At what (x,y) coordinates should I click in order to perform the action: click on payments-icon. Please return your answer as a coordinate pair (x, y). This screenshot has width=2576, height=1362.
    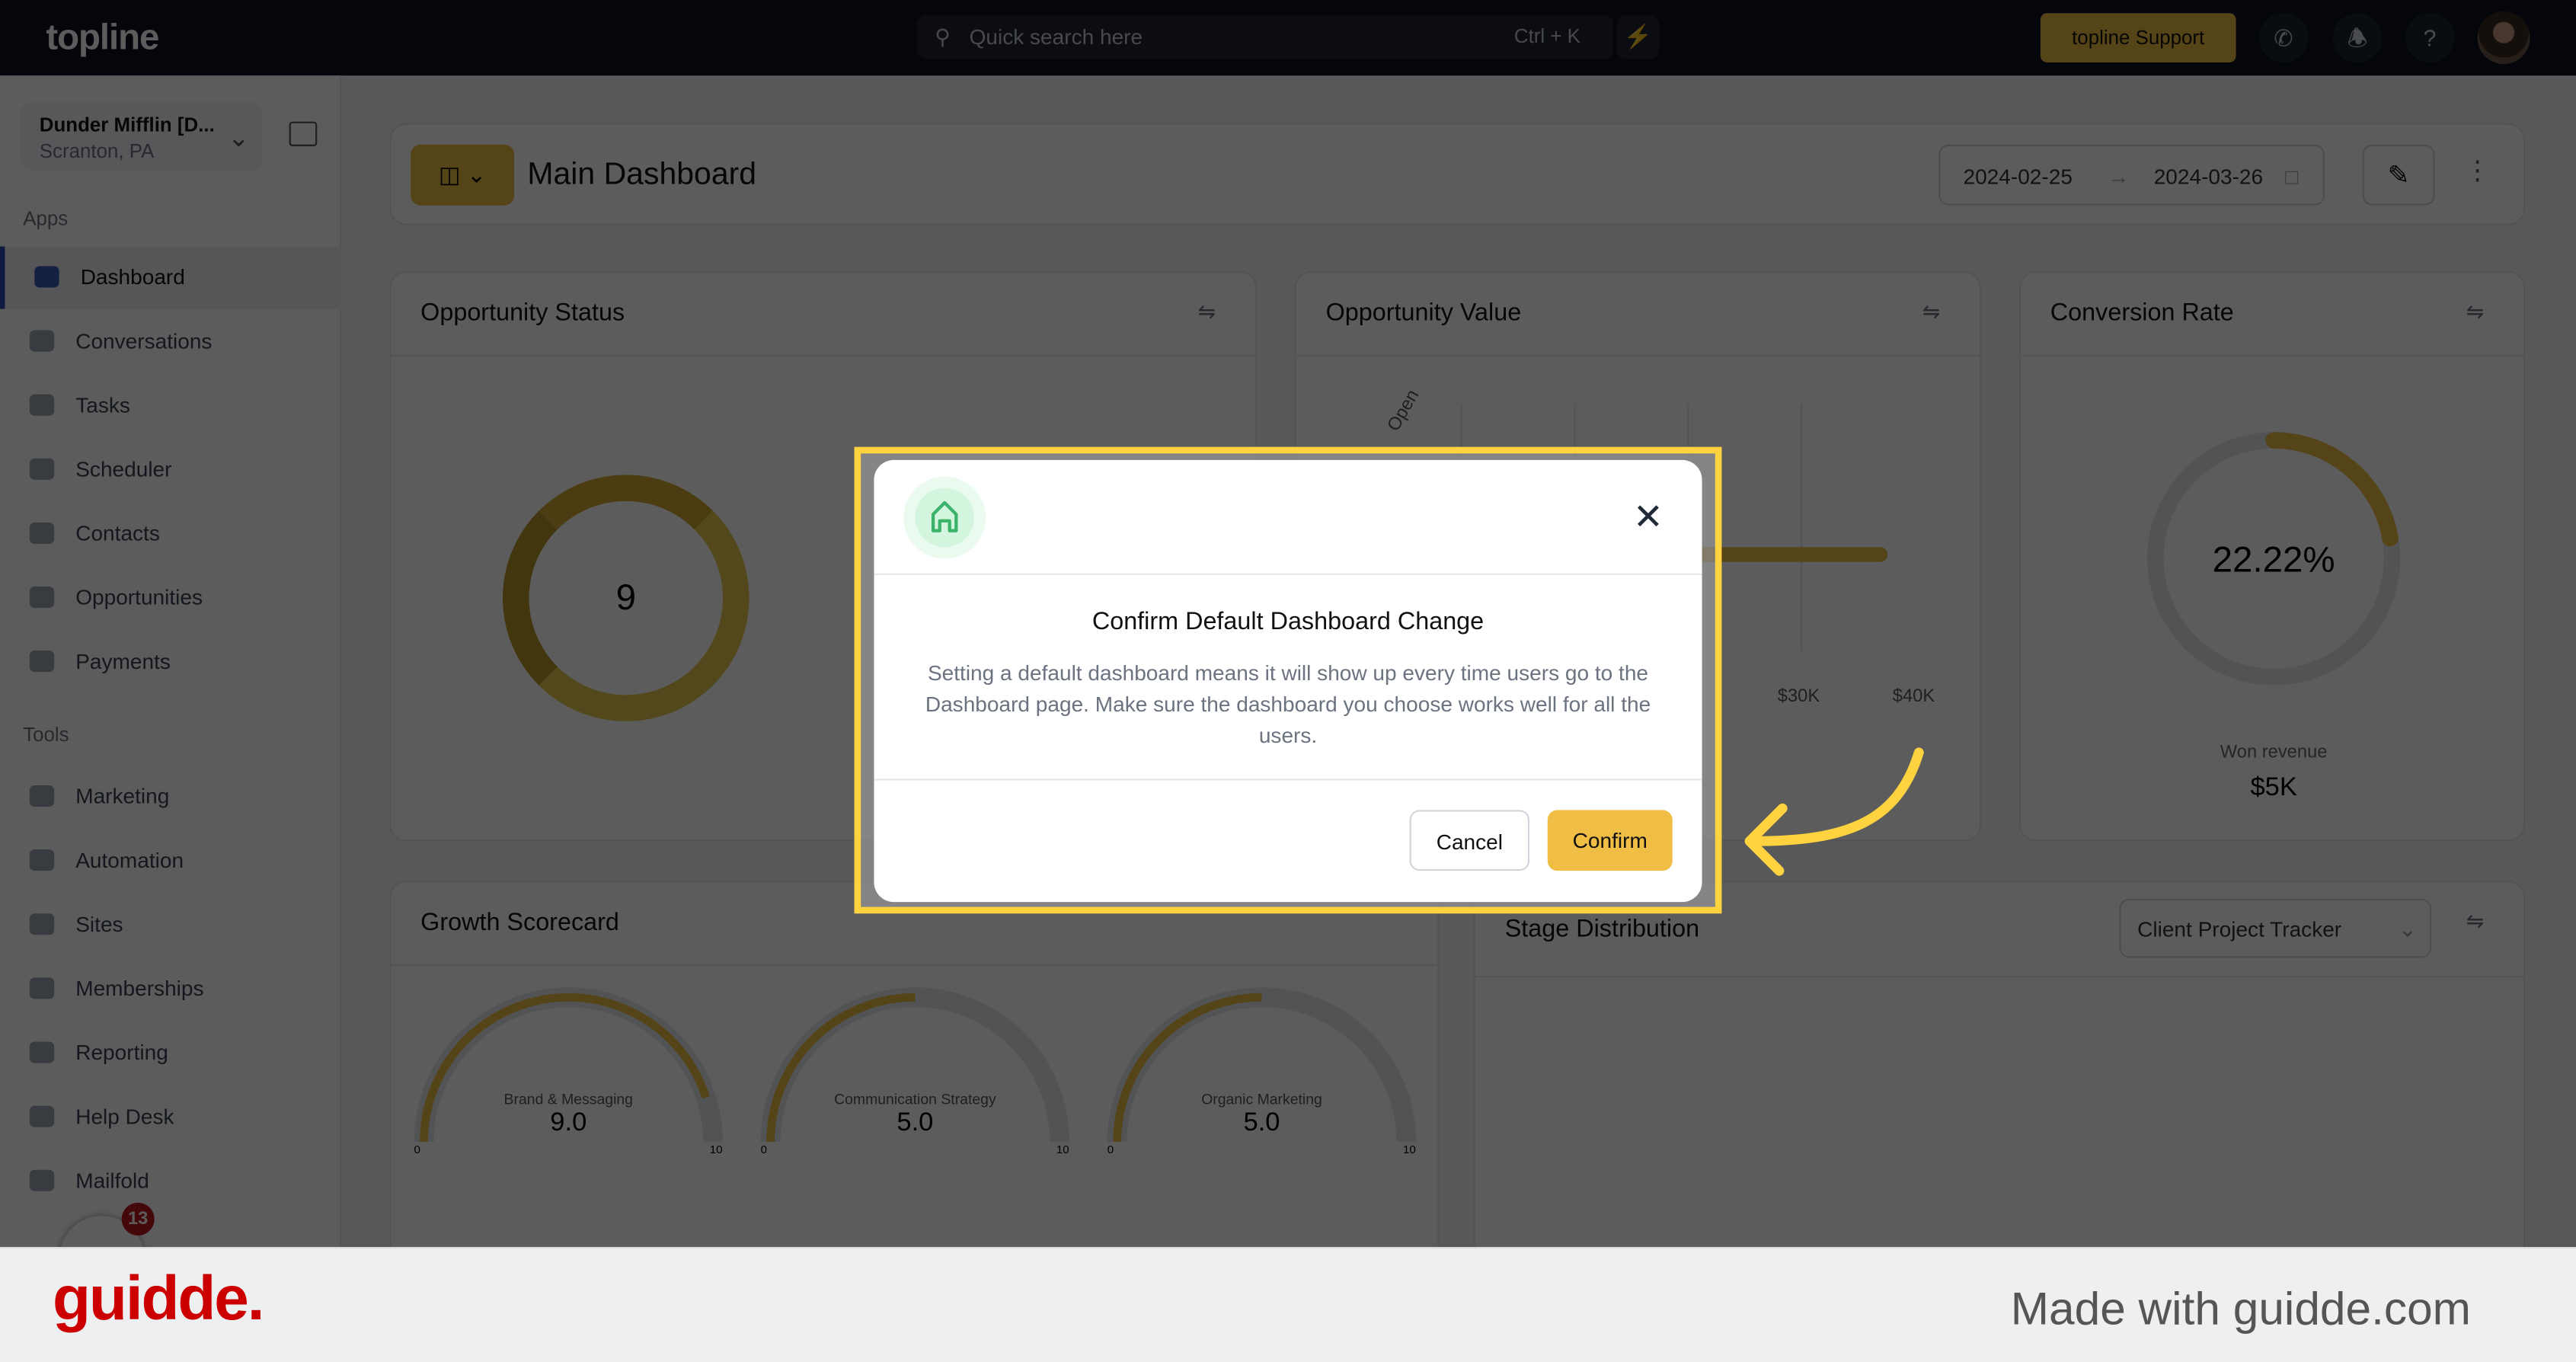
    Looking at the image, I should click on (42, 662).